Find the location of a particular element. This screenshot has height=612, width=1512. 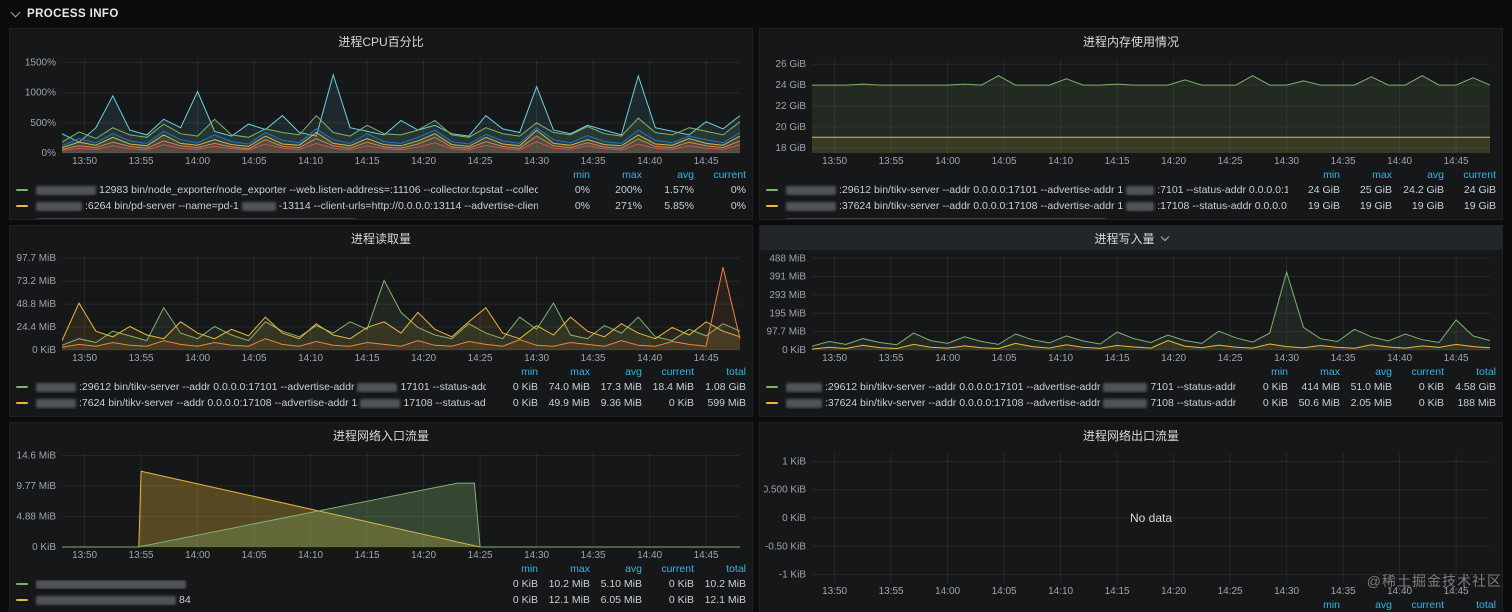

legend-row is located at coordinates (1131, 216).